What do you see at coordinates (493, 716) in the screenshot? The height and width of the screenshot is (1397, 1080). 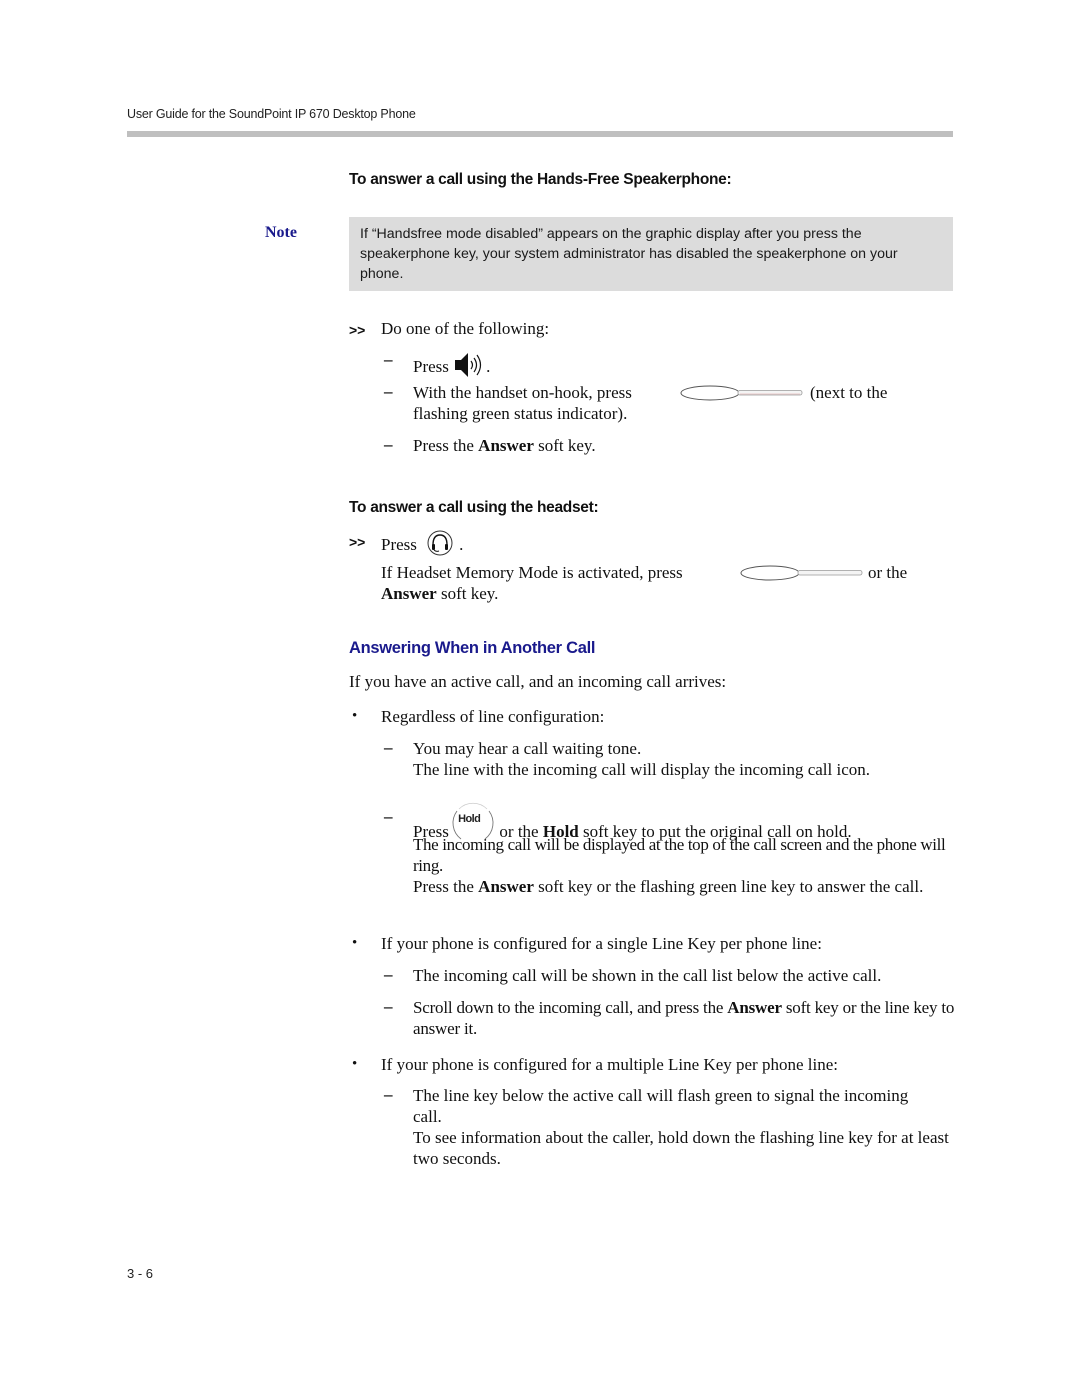 I see `bullet-text: Regardless of line configuration:` at bounding box center [493, 716].